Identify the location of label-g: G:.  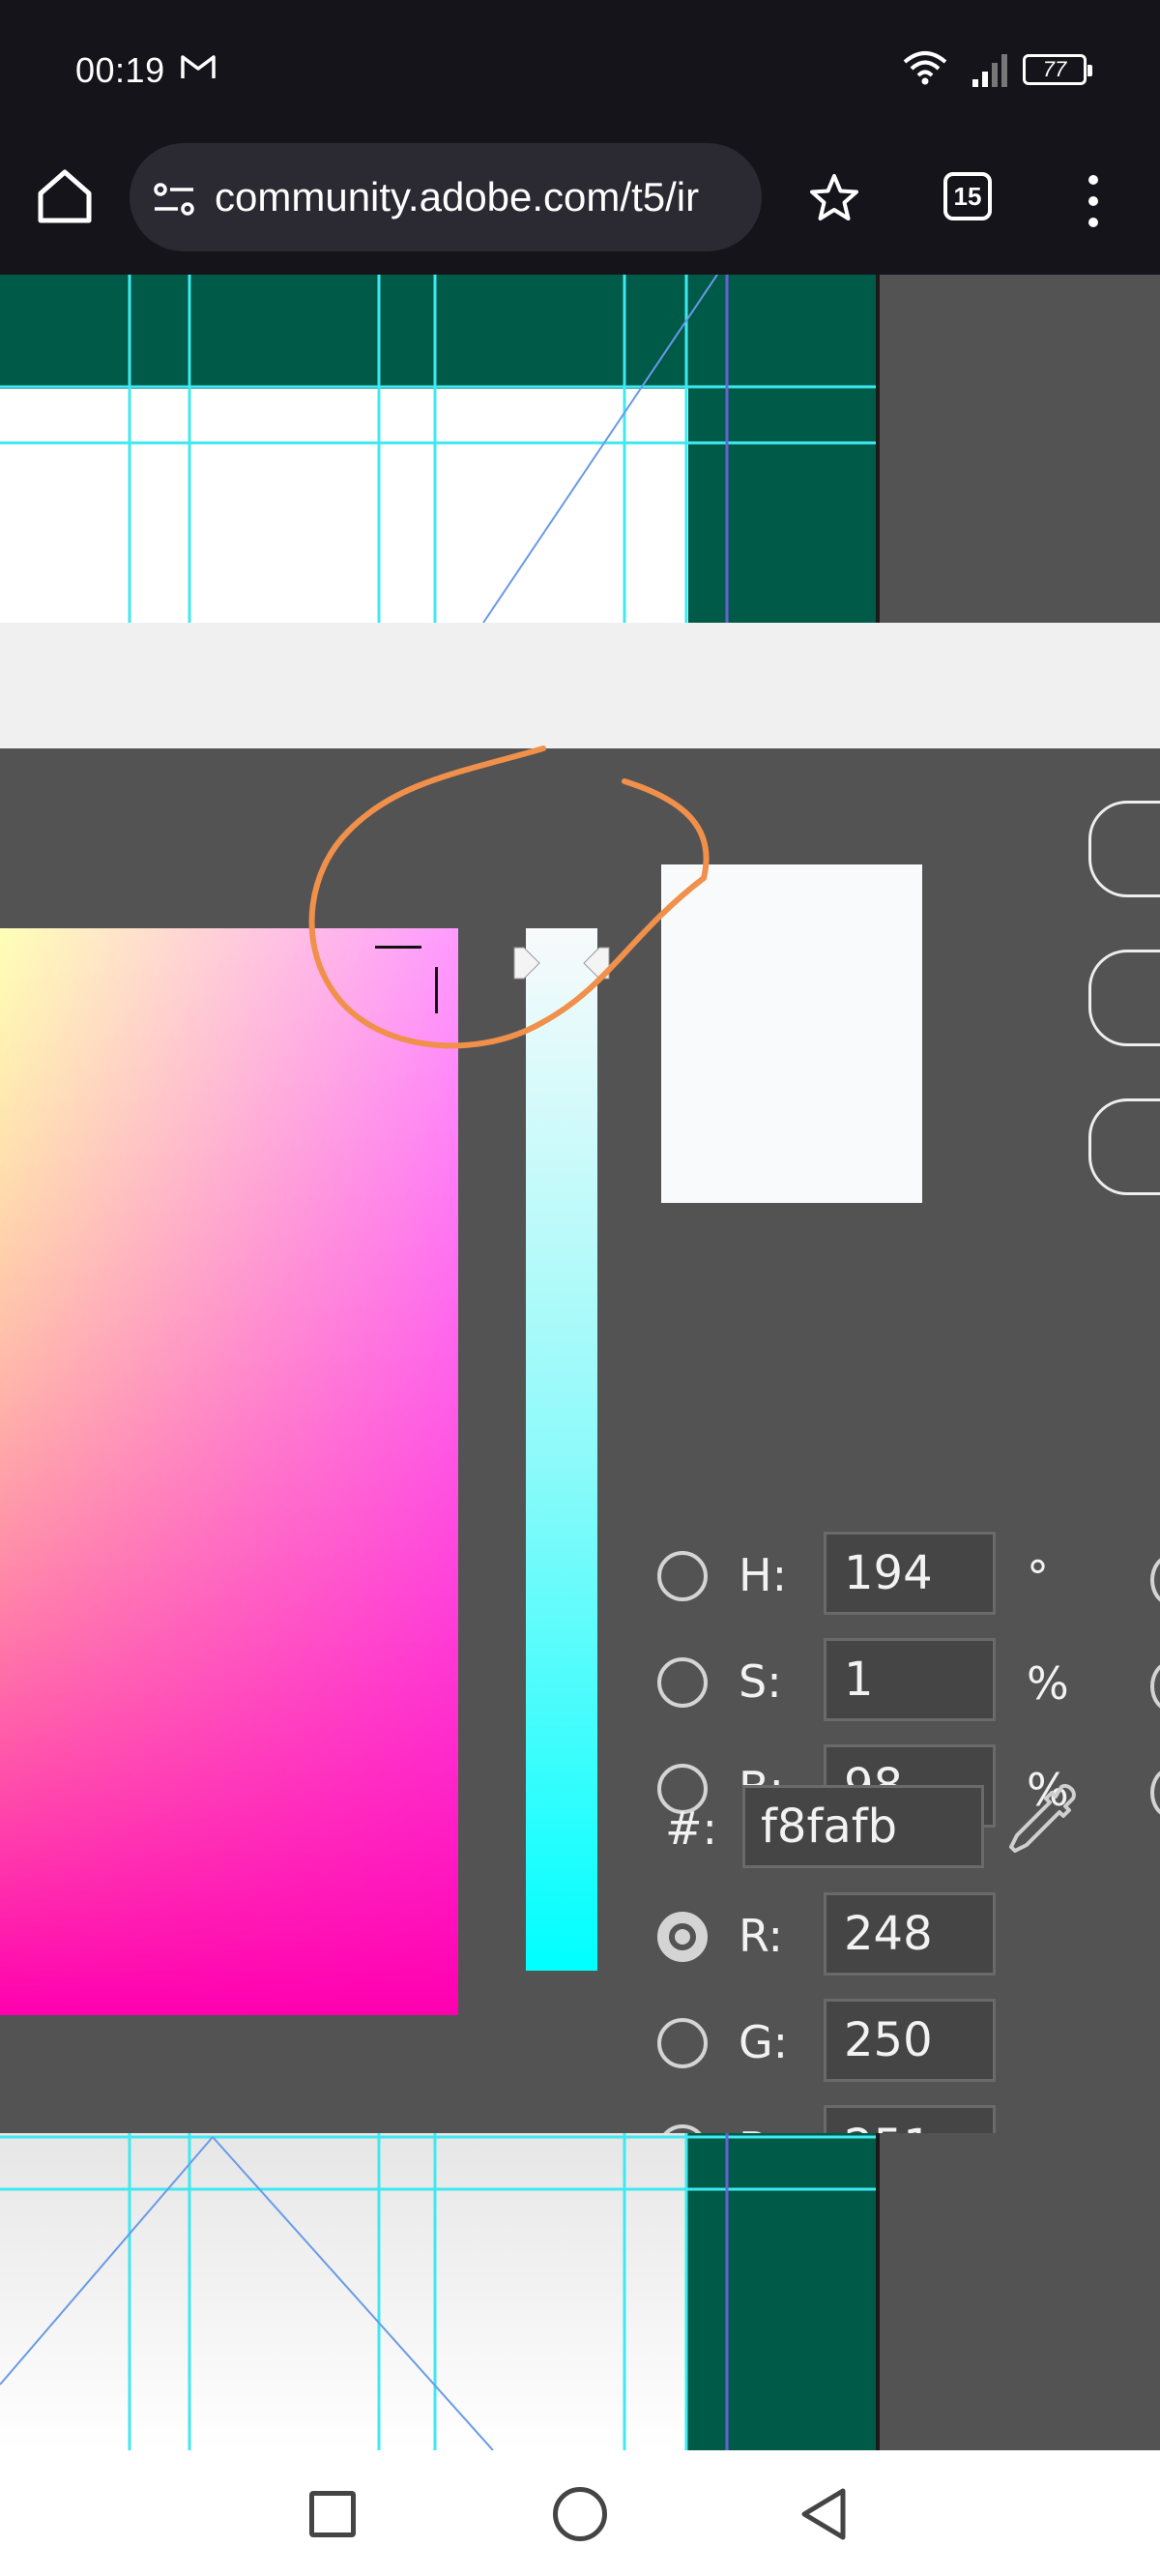
(764, 2042).